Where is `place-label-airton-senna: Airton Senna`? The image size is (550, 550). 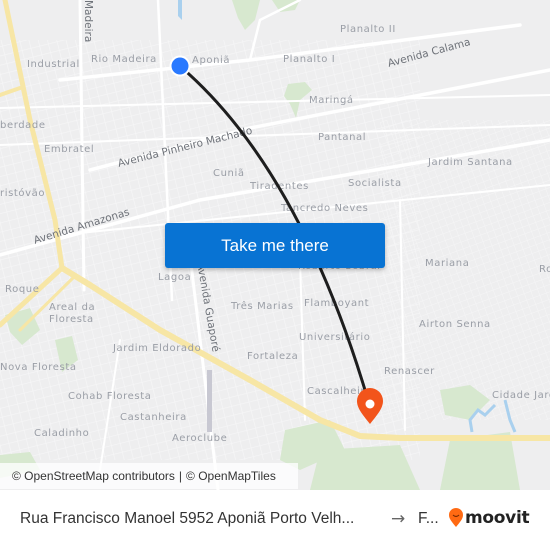 place-label-airton-senna: Airton Senna is located at coordinates (455, 324).